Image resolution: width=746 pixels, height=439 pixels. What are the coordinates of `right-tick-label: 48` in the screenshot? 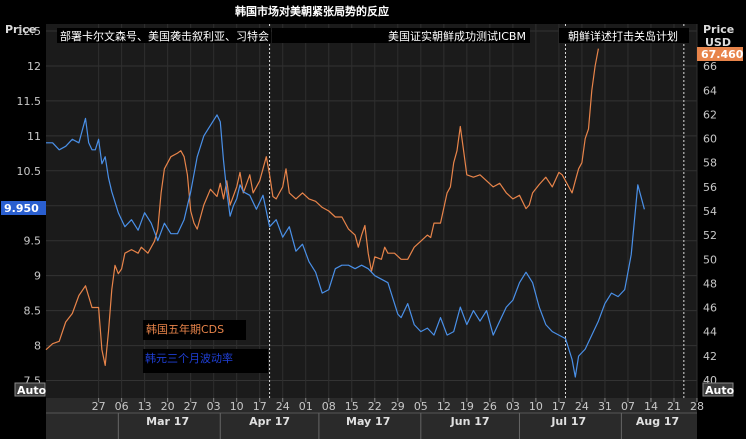 It's located at (710, 283).